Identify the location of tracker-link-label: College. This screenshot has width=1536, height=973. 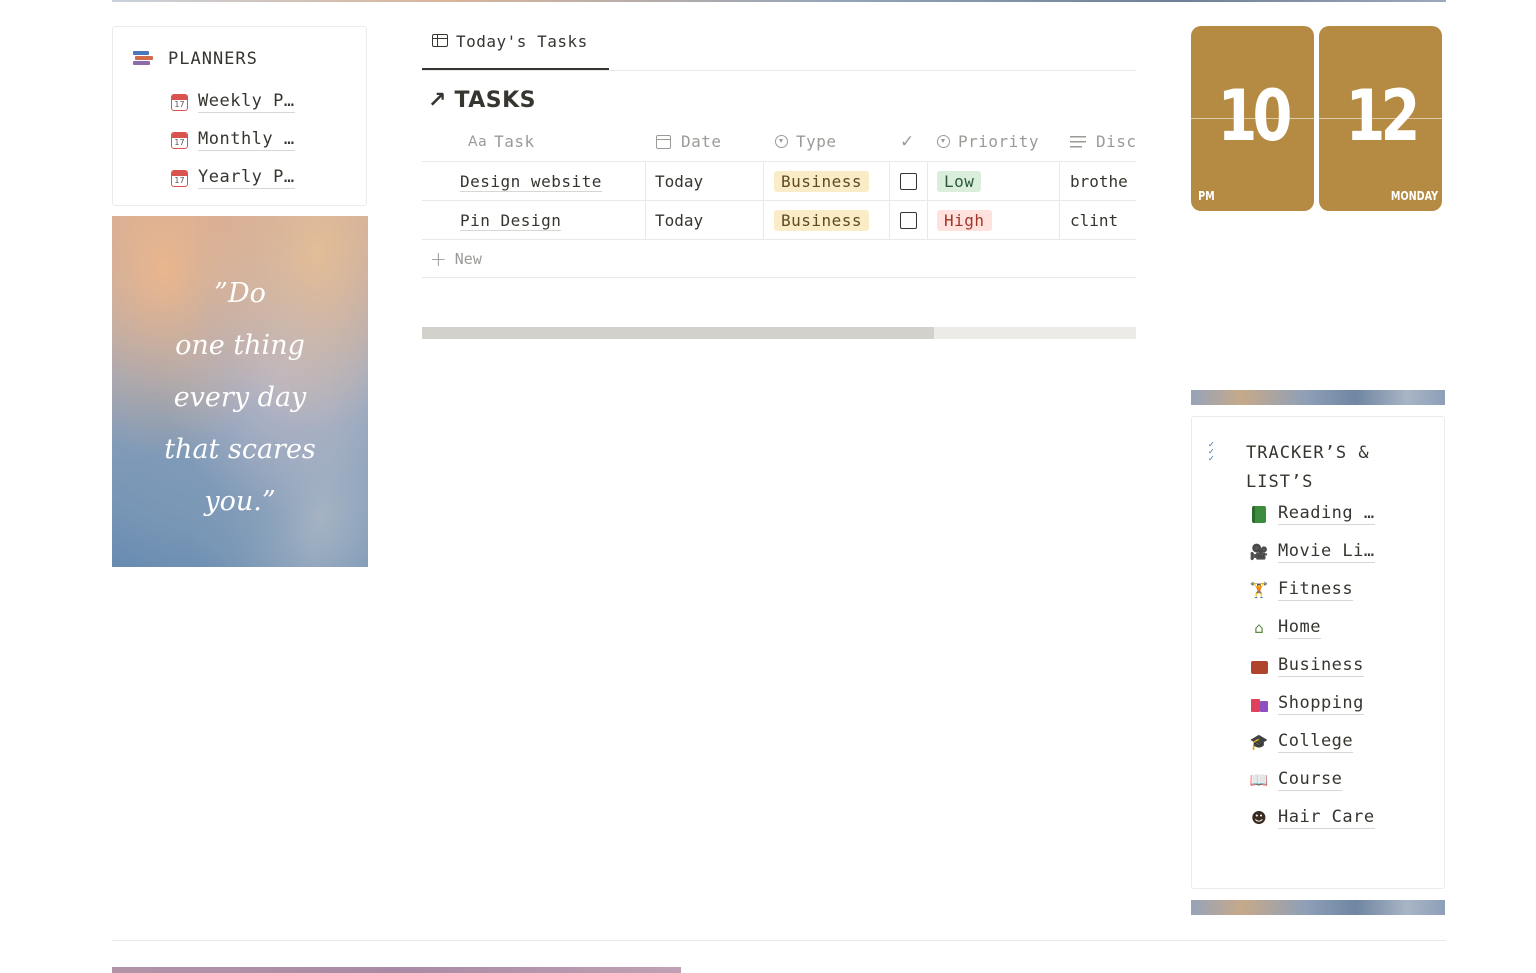
(1316, 742).